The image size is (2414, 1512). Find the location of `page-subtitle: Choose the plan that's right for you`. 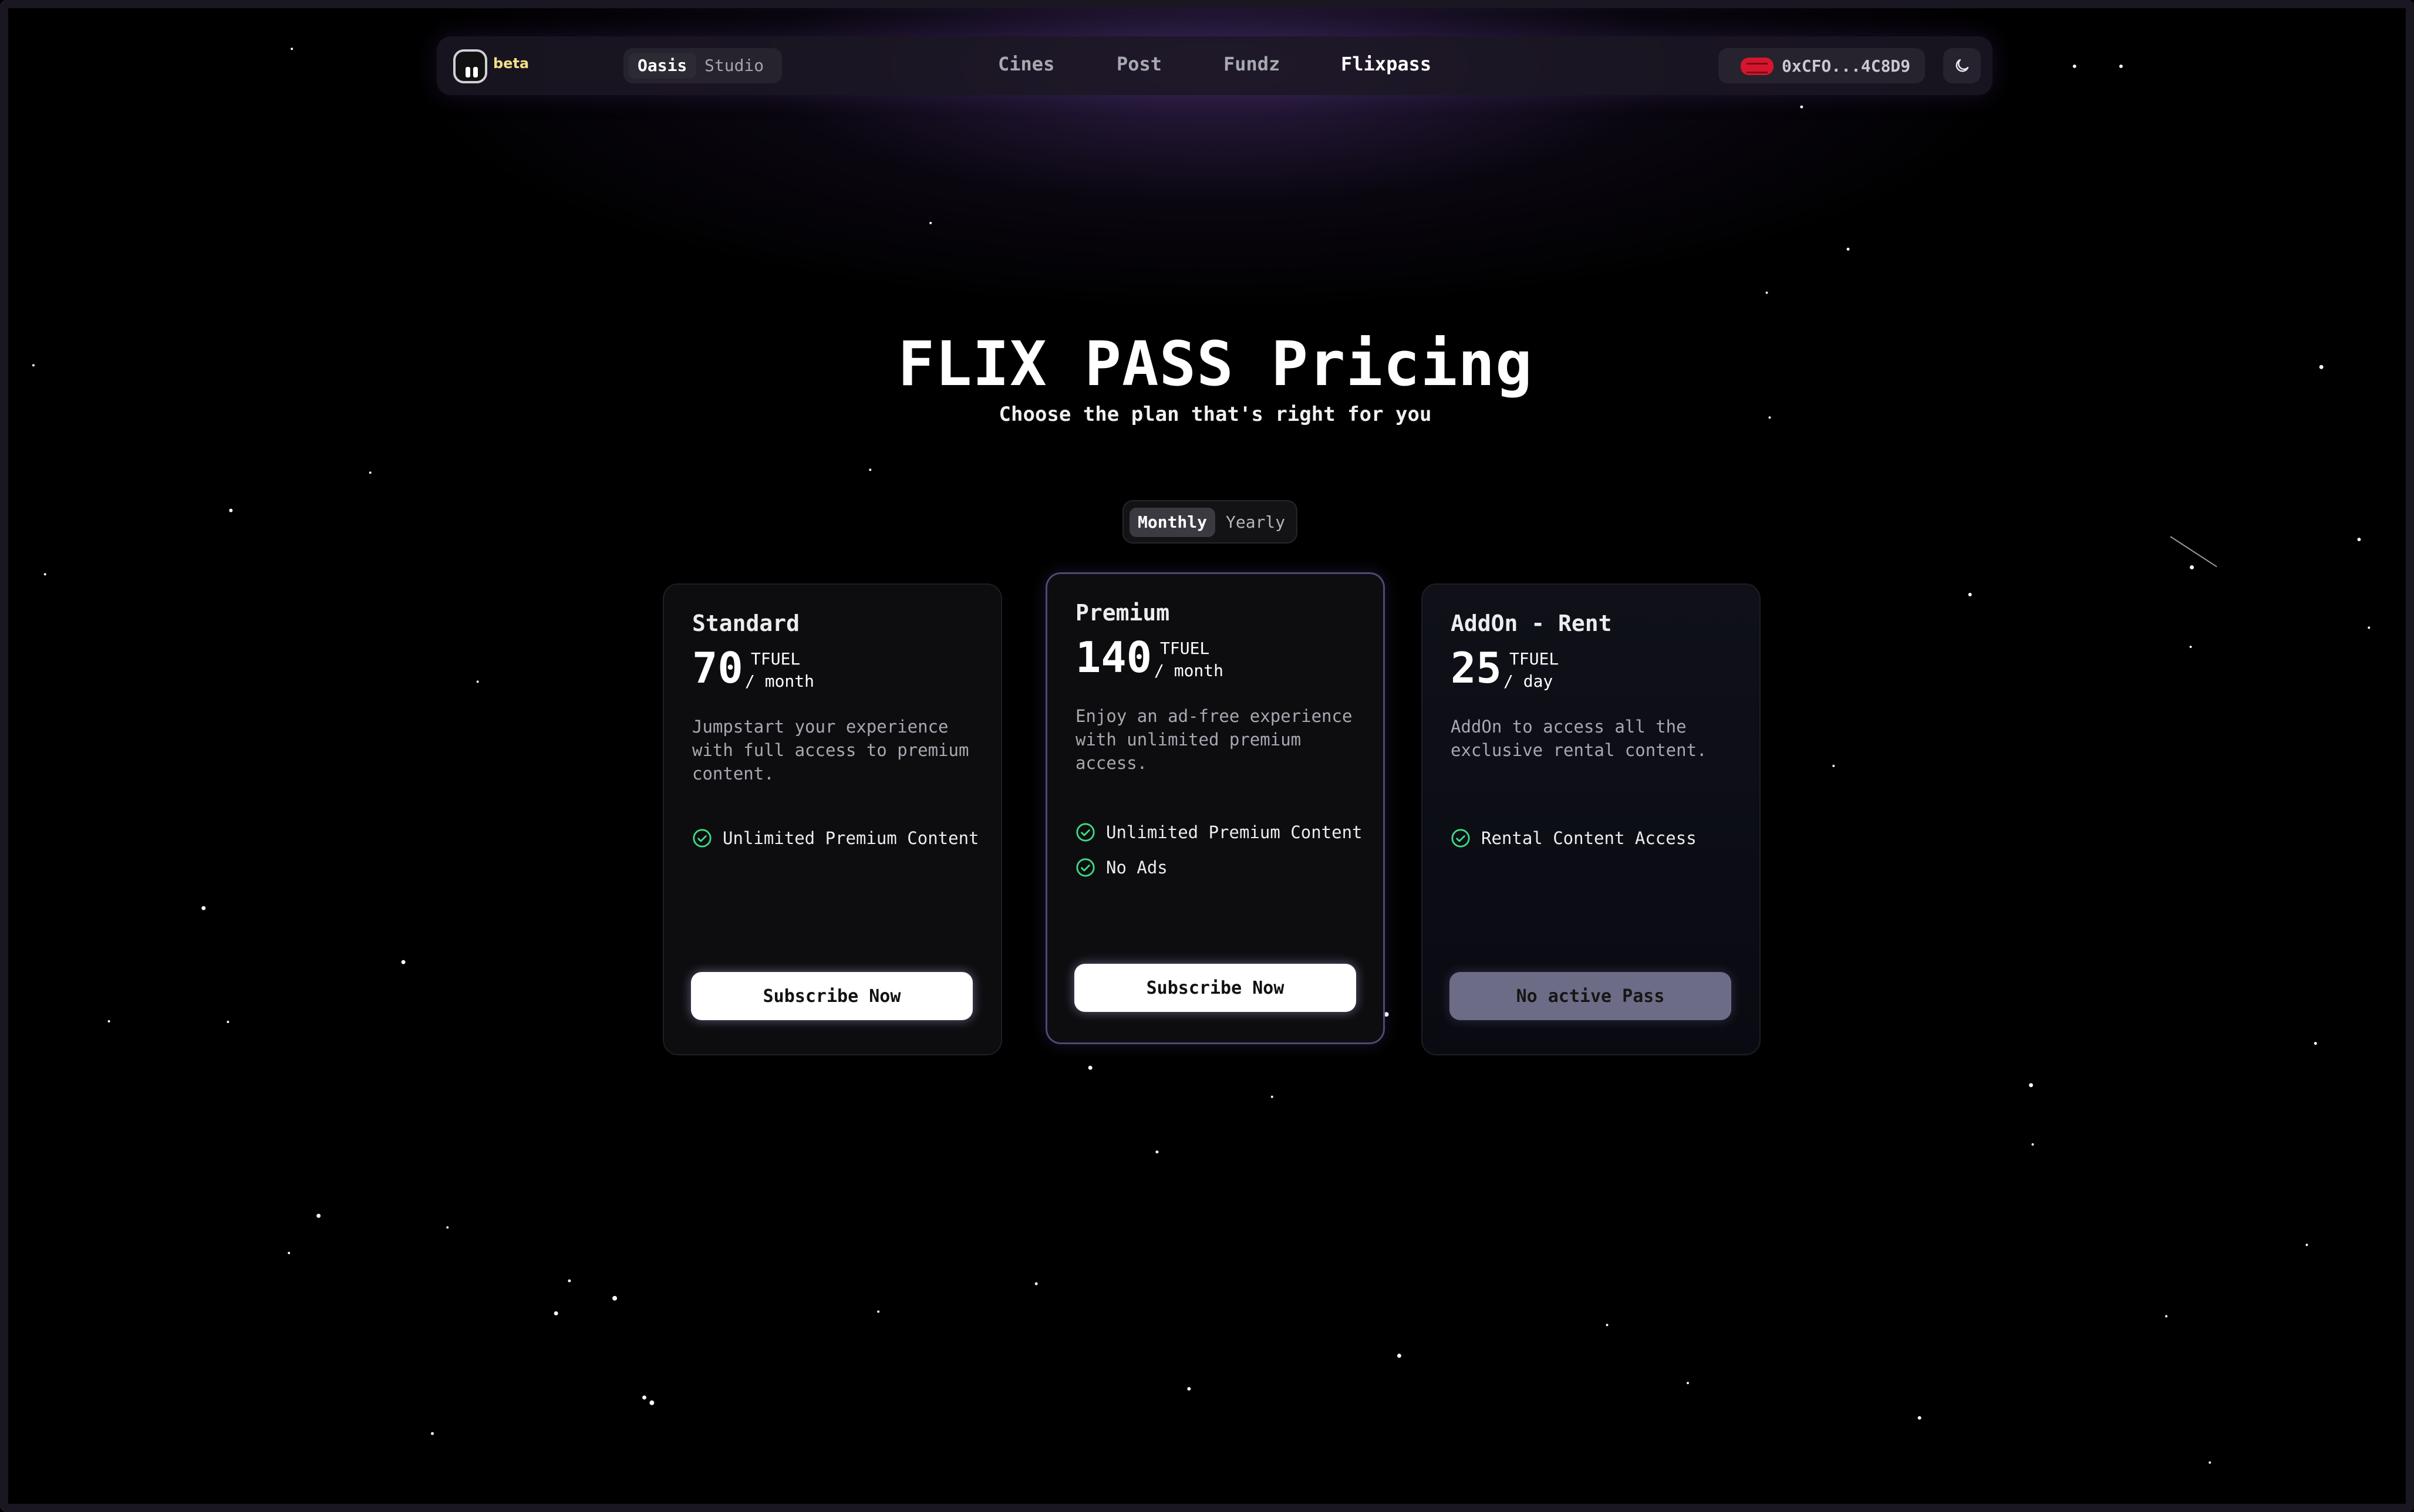

page-subtitle: Choose the plan that's right for you is located at coordinates (1216, 415).